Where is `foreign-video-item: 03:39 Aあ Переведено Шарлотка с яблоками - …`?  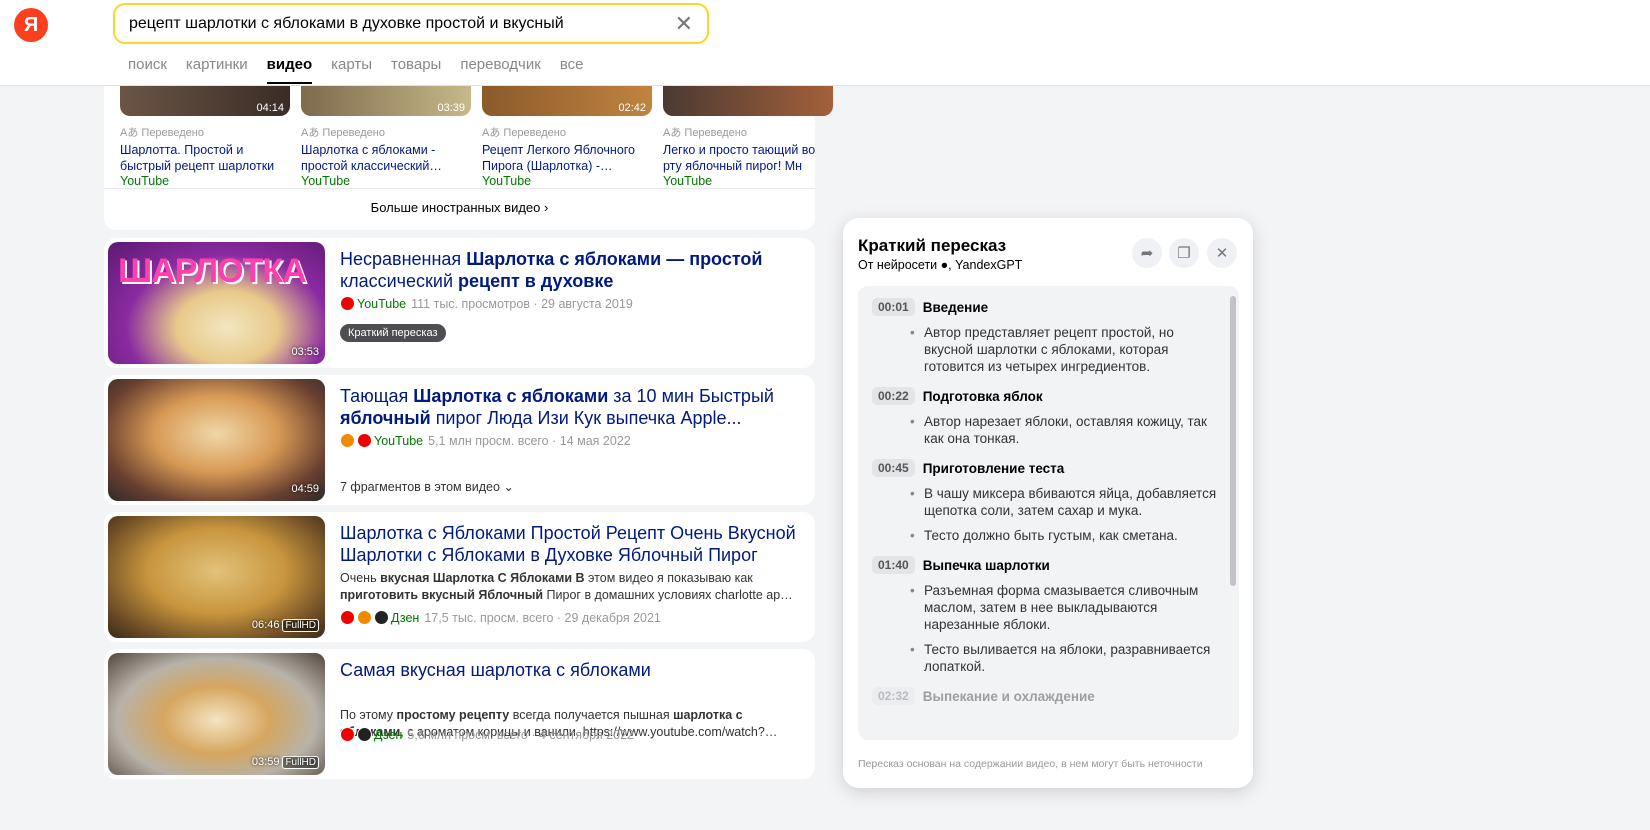
foreign-video-item: 03:39 Aあ Переведено Шарлотка с яблоками - … is located at coordinates (386, 137).